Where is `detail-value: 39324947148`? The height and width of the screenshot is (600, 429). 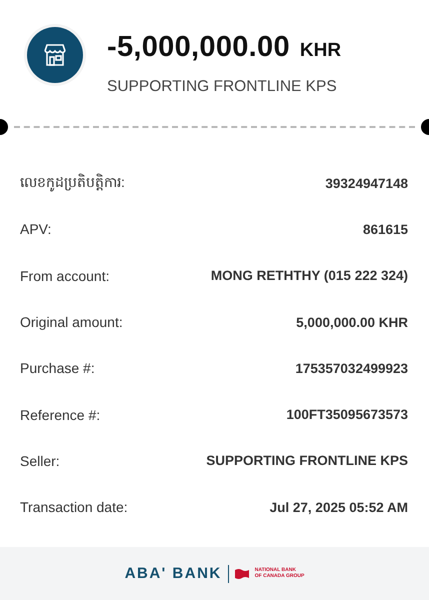
detail-value: 39324947148 is located at coordinates (366, 183).